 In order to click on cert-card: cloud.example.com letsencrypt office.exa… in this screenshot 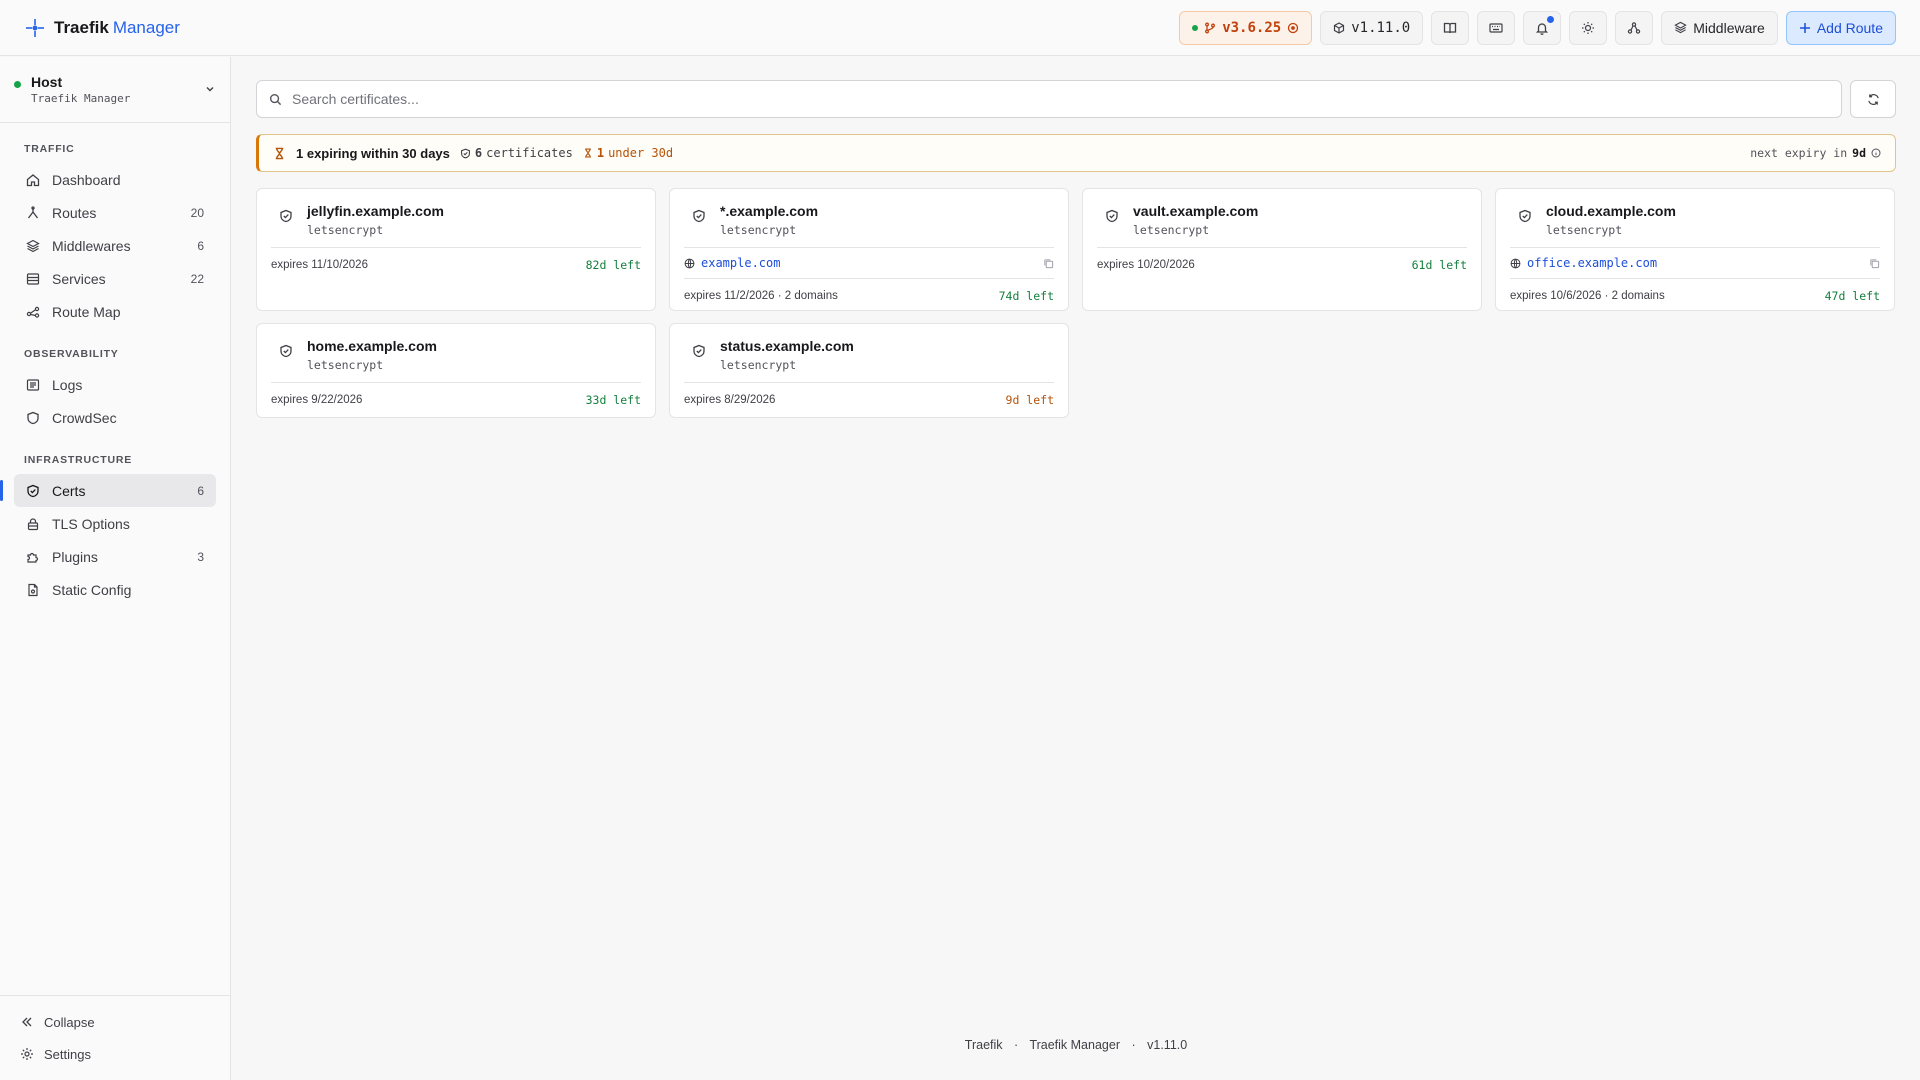, I will do `click(1695, 249)`.